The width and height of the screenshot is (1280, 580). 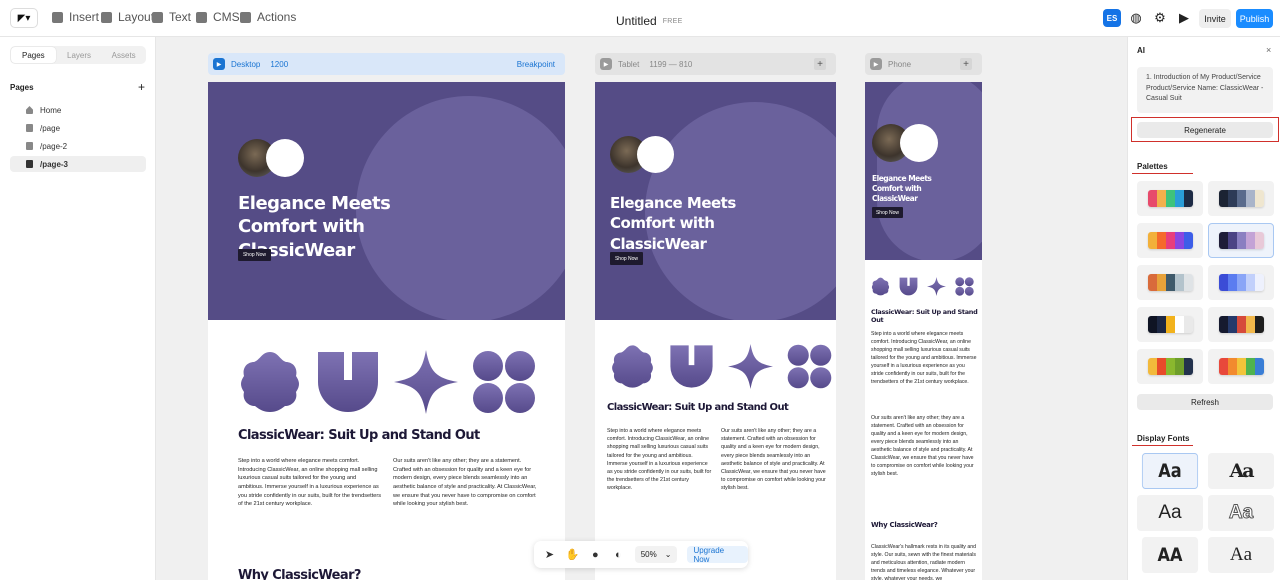 What do you see at coordinates (78, 128) in the screenshot?
I see `page-item-page: /page` at bounding box center [78, 128].